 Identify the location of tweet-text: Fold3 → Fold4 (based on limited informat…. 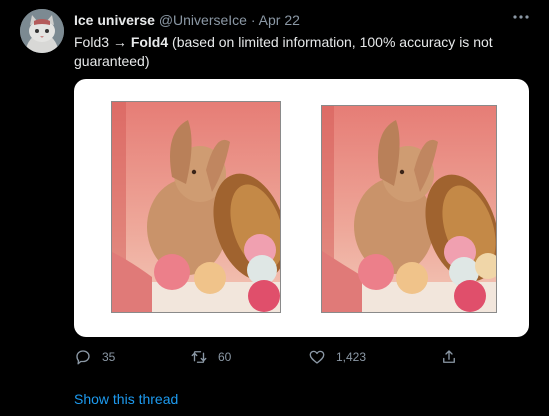
(294, 52).